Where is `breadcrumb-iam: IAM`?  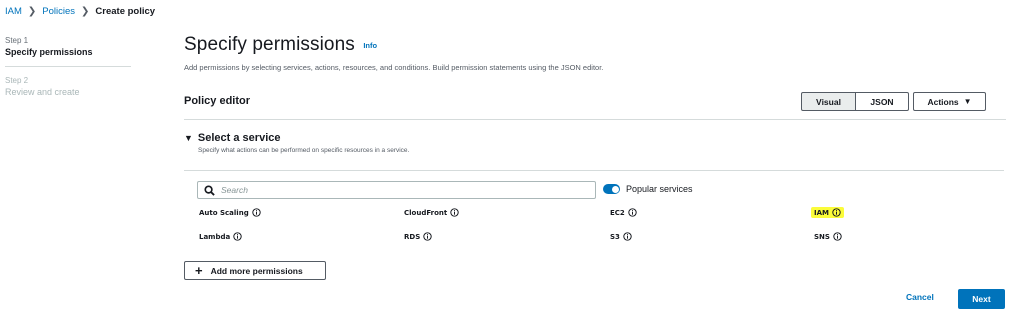 breadcrumb-iam: IAM is located at coordinates (13, 11).